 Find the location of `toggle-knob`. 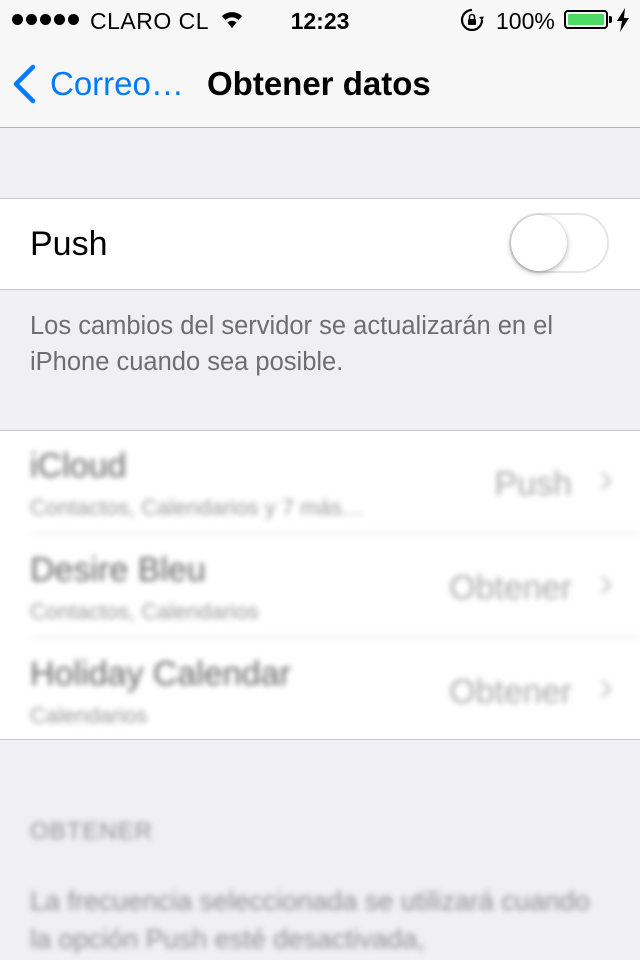

toggle-knob is located at coordinates (539, 243).